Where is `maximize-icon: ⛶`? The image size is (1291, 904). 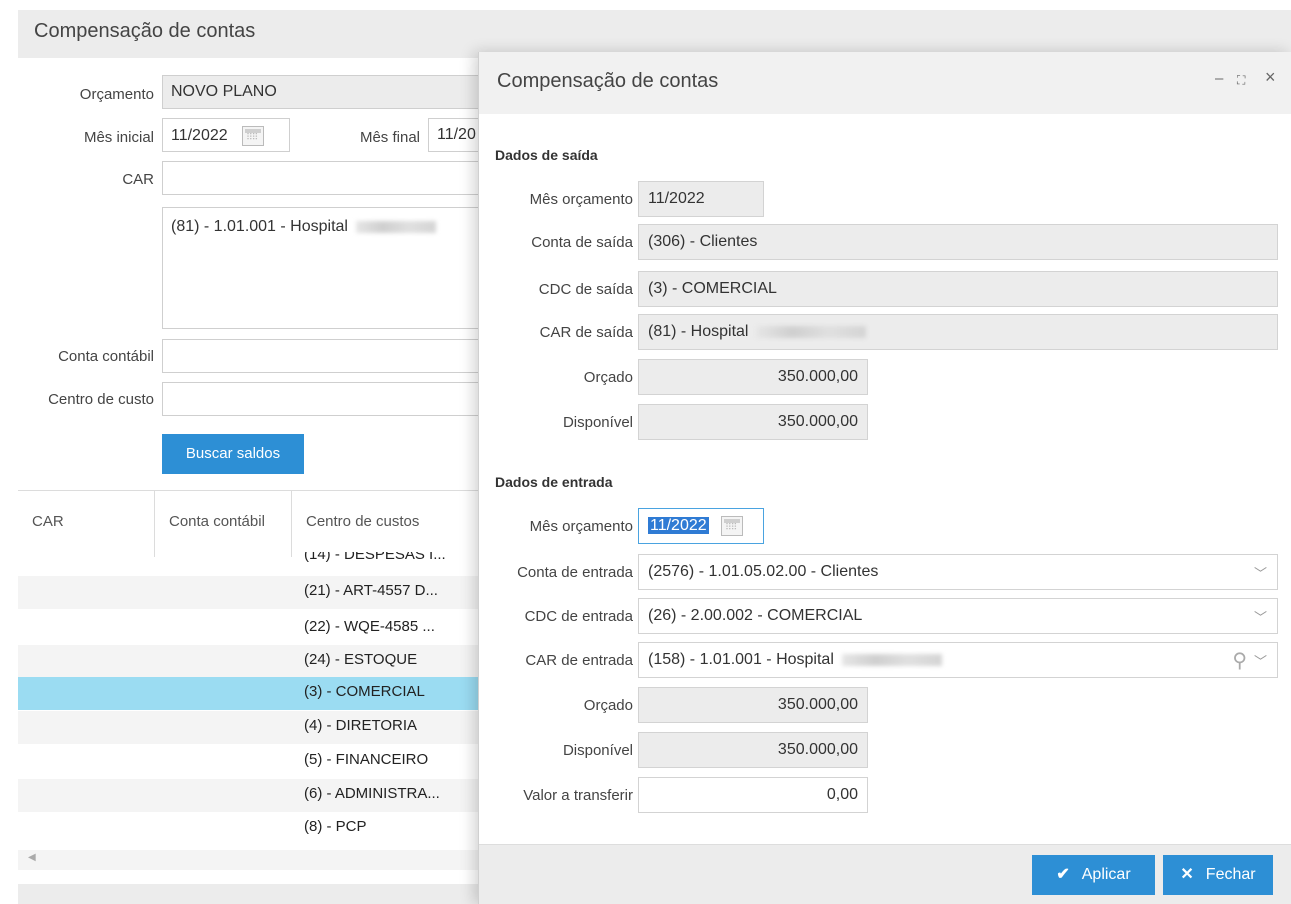 maximize-icon: ⛶ is located at coordinates (1241, 80).